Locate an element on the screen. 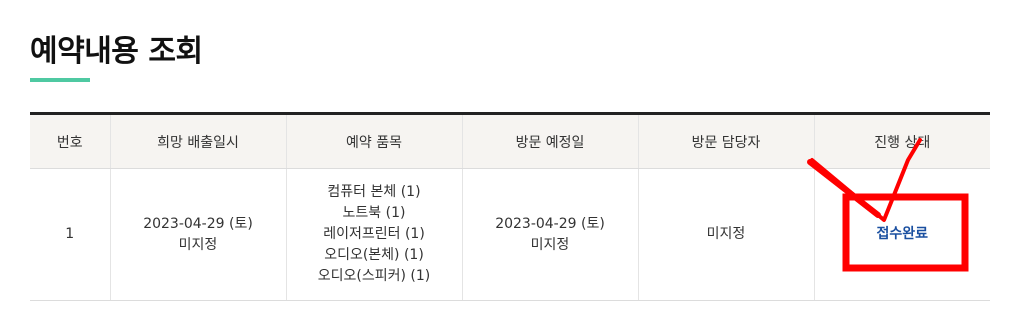  desired-time: 미지정 is located at coordinates (198, 244).